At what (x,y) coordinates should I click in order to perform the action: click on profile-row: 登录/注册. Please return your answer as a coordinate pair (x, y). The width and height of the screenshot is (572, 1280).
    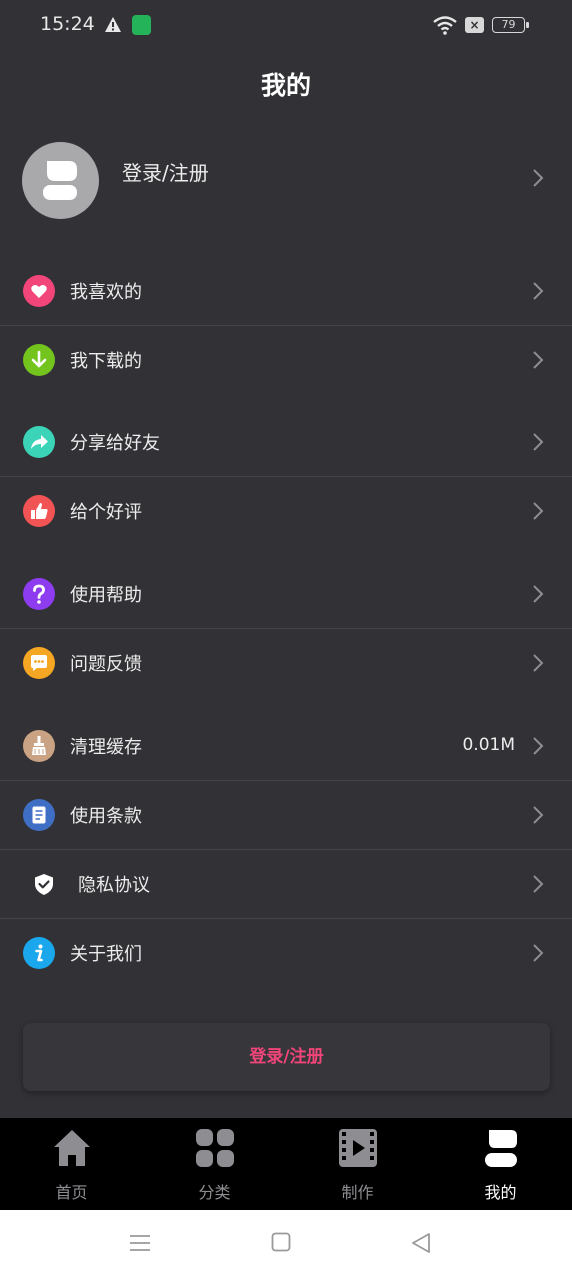
    Looking at the image, I should click on (286, 180).